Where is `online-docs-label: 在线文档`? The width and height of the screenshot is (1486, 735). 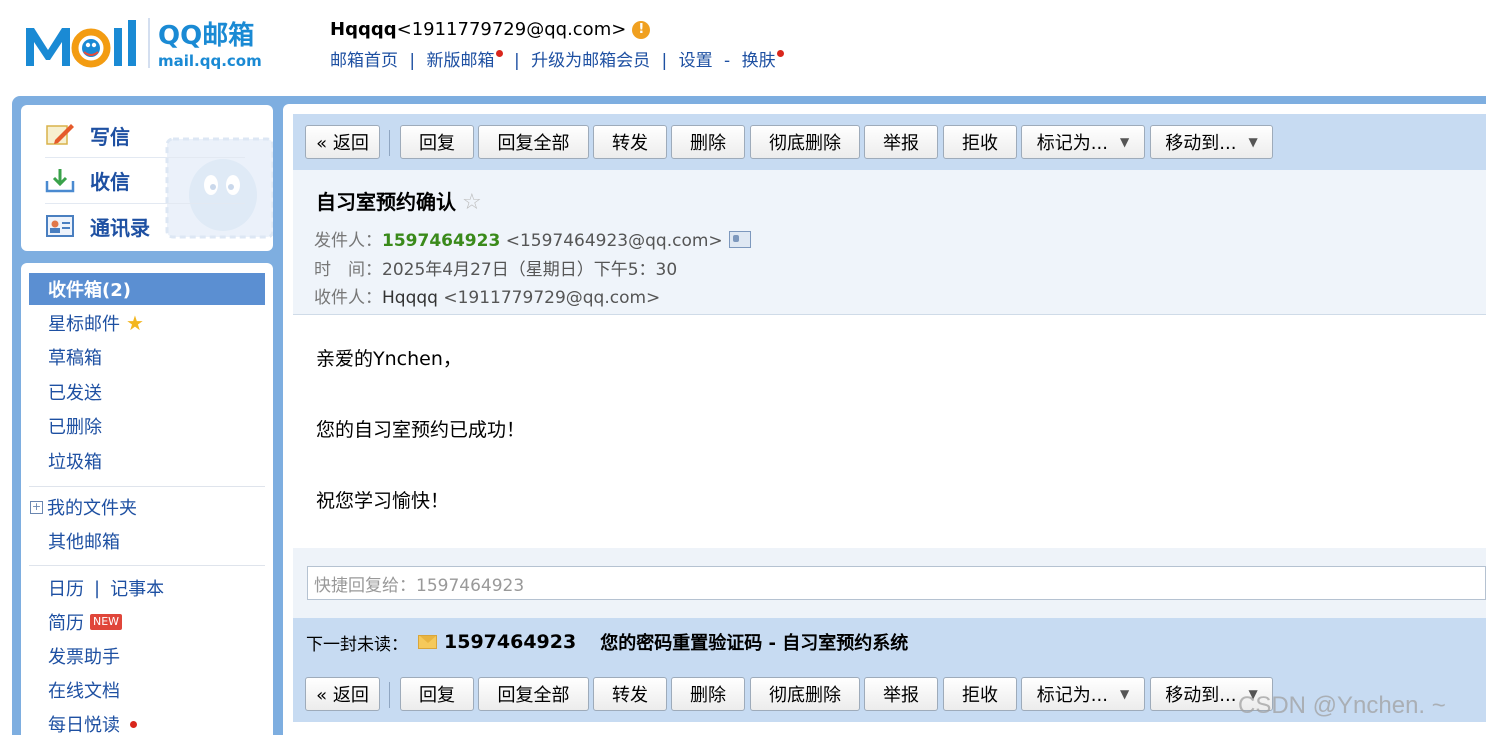
online-docs-label: 在线文档 is located at coordinates (84, 691).